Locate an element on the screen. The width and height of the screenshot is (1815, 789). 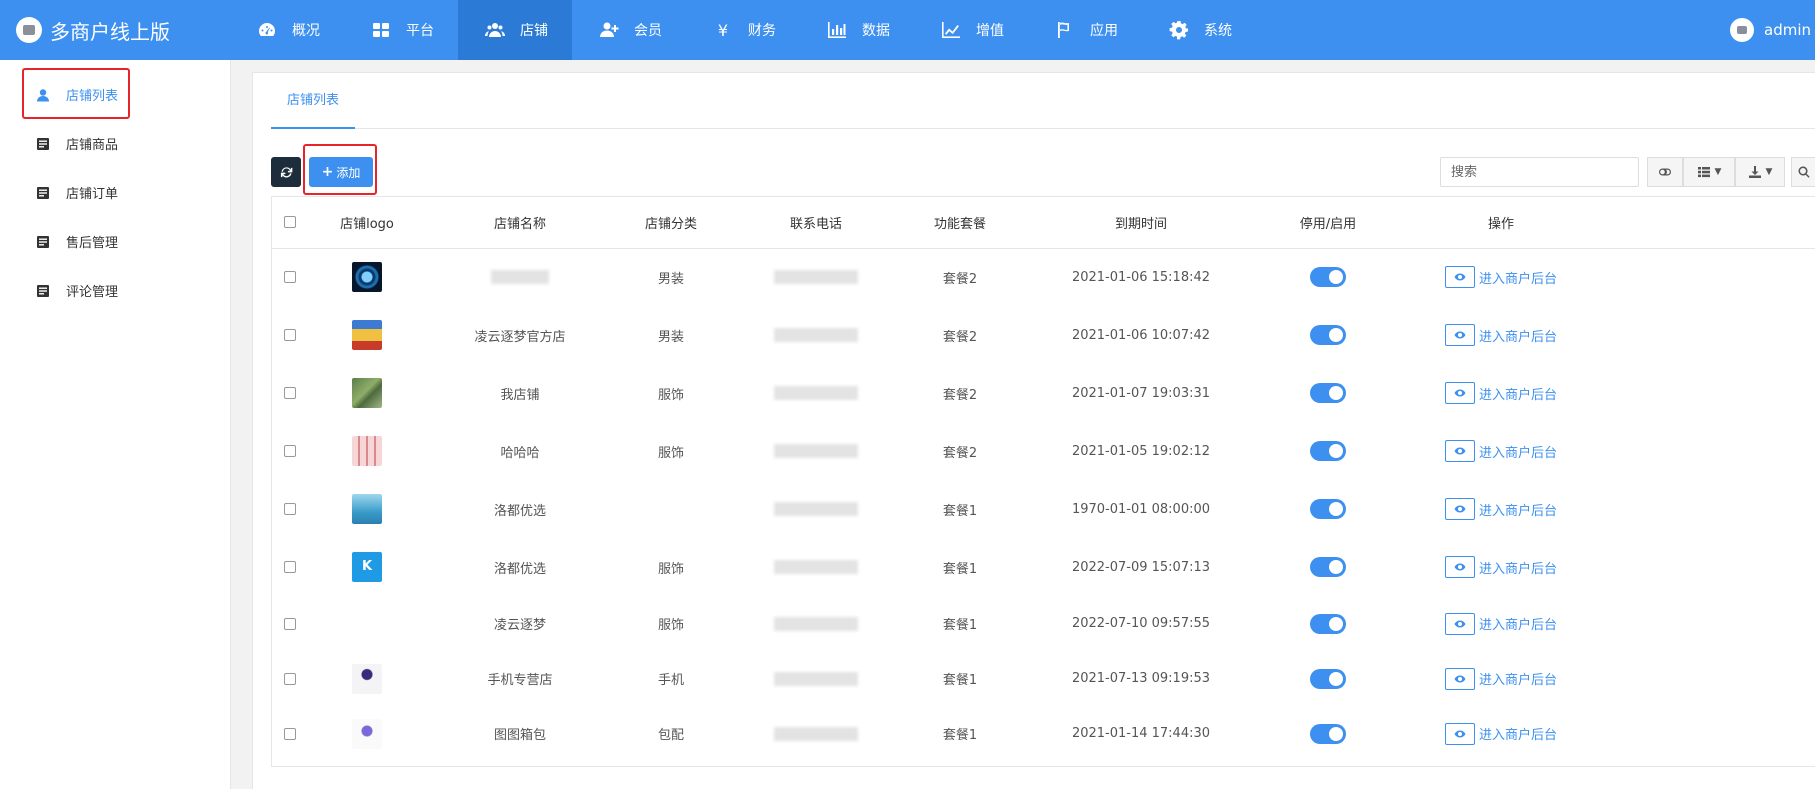
table-row: 我店铺 服饰 套餐2 2021-01-07 19:03:31 进入商户后台 is located at coordinates (1043, 393).